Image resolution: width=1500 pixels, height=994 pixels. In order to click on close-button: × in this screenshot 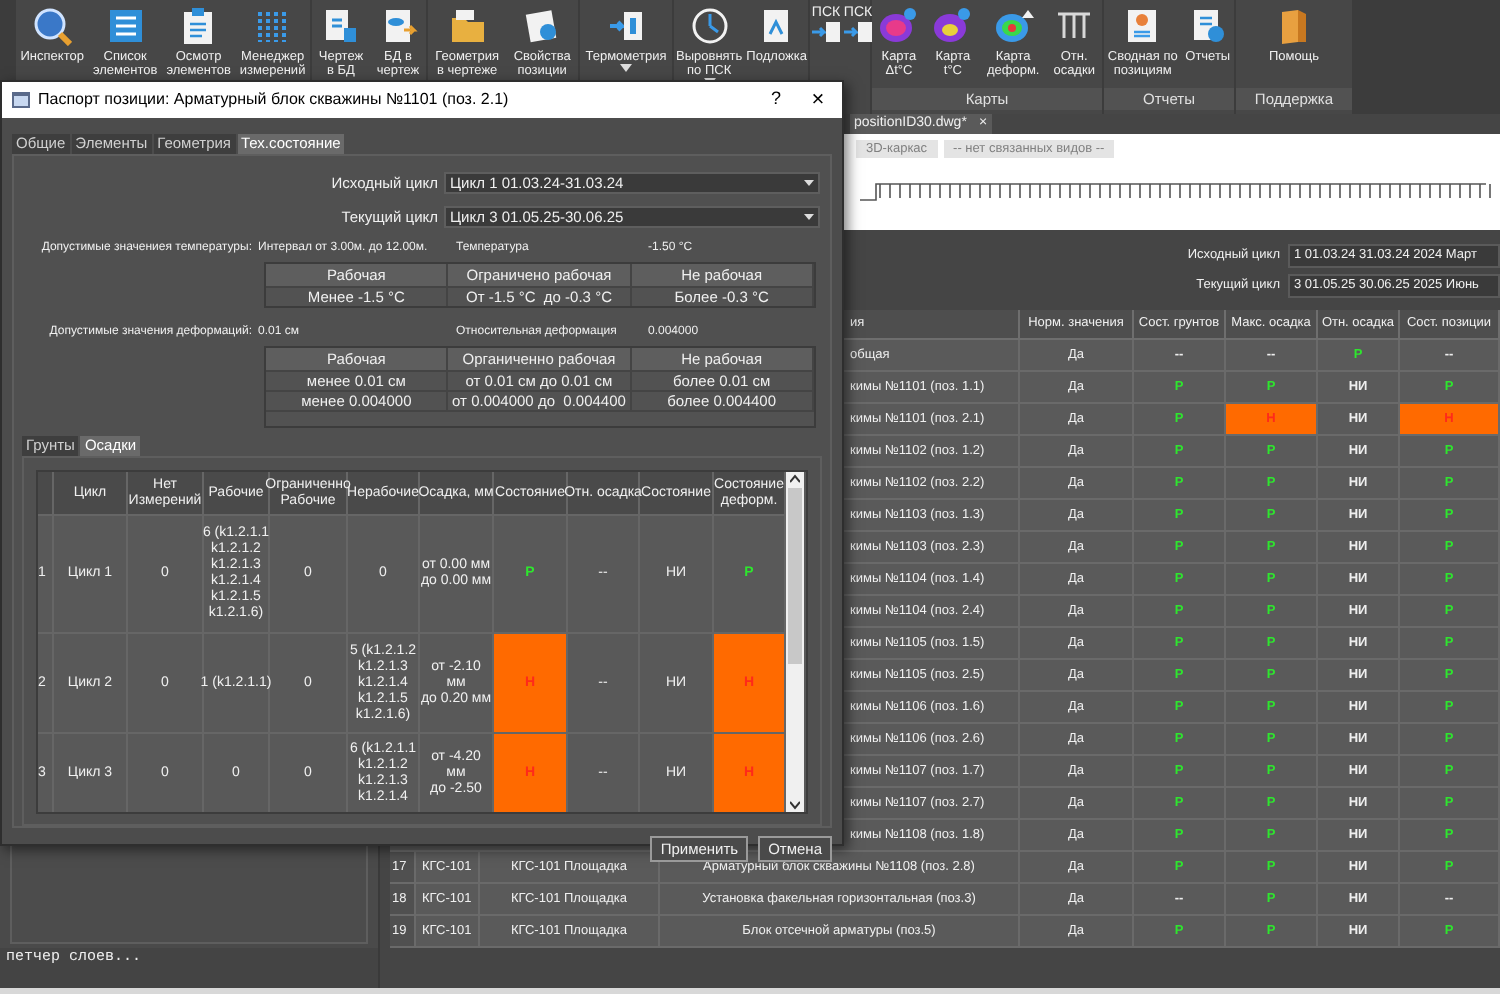, I will do `click(818, 100)`.